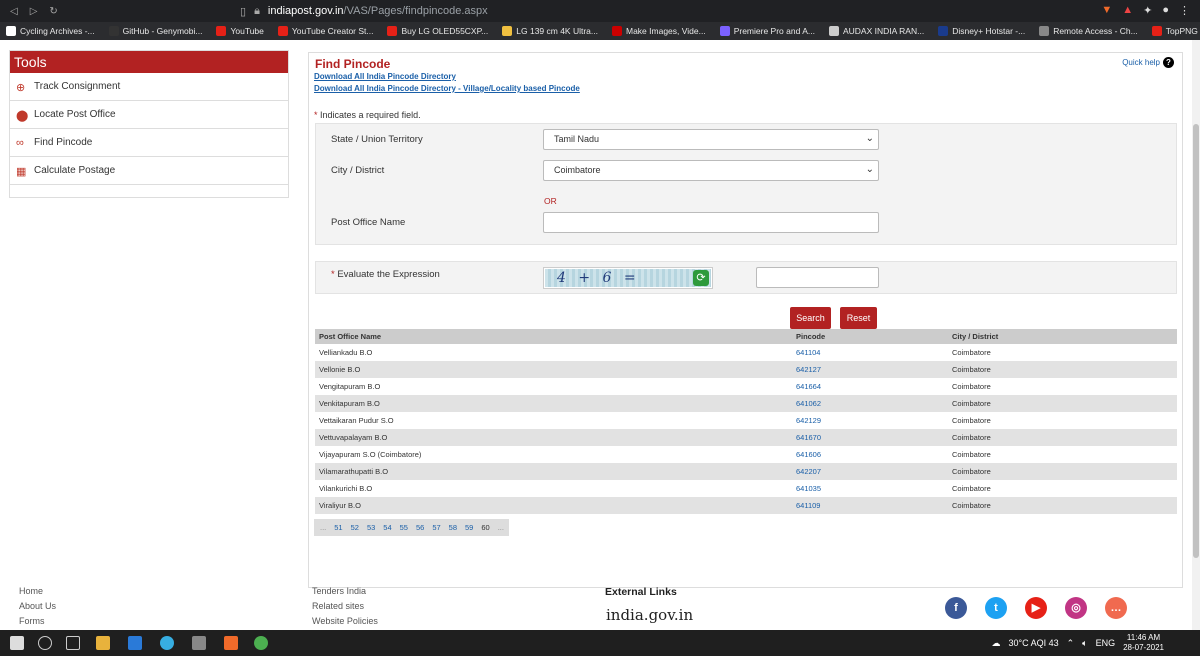 Image resolution: width=1200 pixels, height=656 pixels. What do you see at coordinates (355, 527) in the screenshot?
I see `page-link: 52` at bounding box center [355, 527].